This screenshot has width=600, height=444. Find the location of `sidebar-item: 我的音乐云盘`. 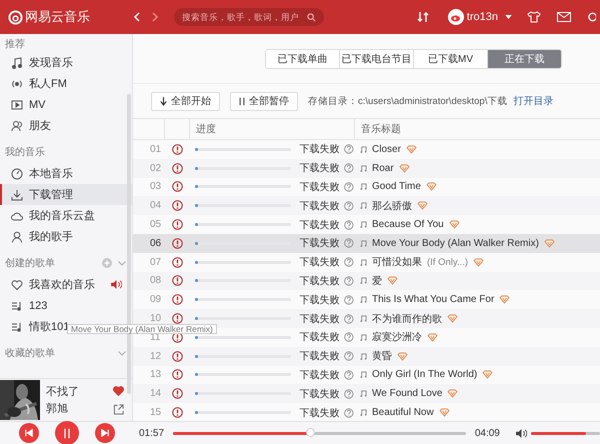

sidebar-item: 我的音乐云盘 is located at coordinates (66, 215).